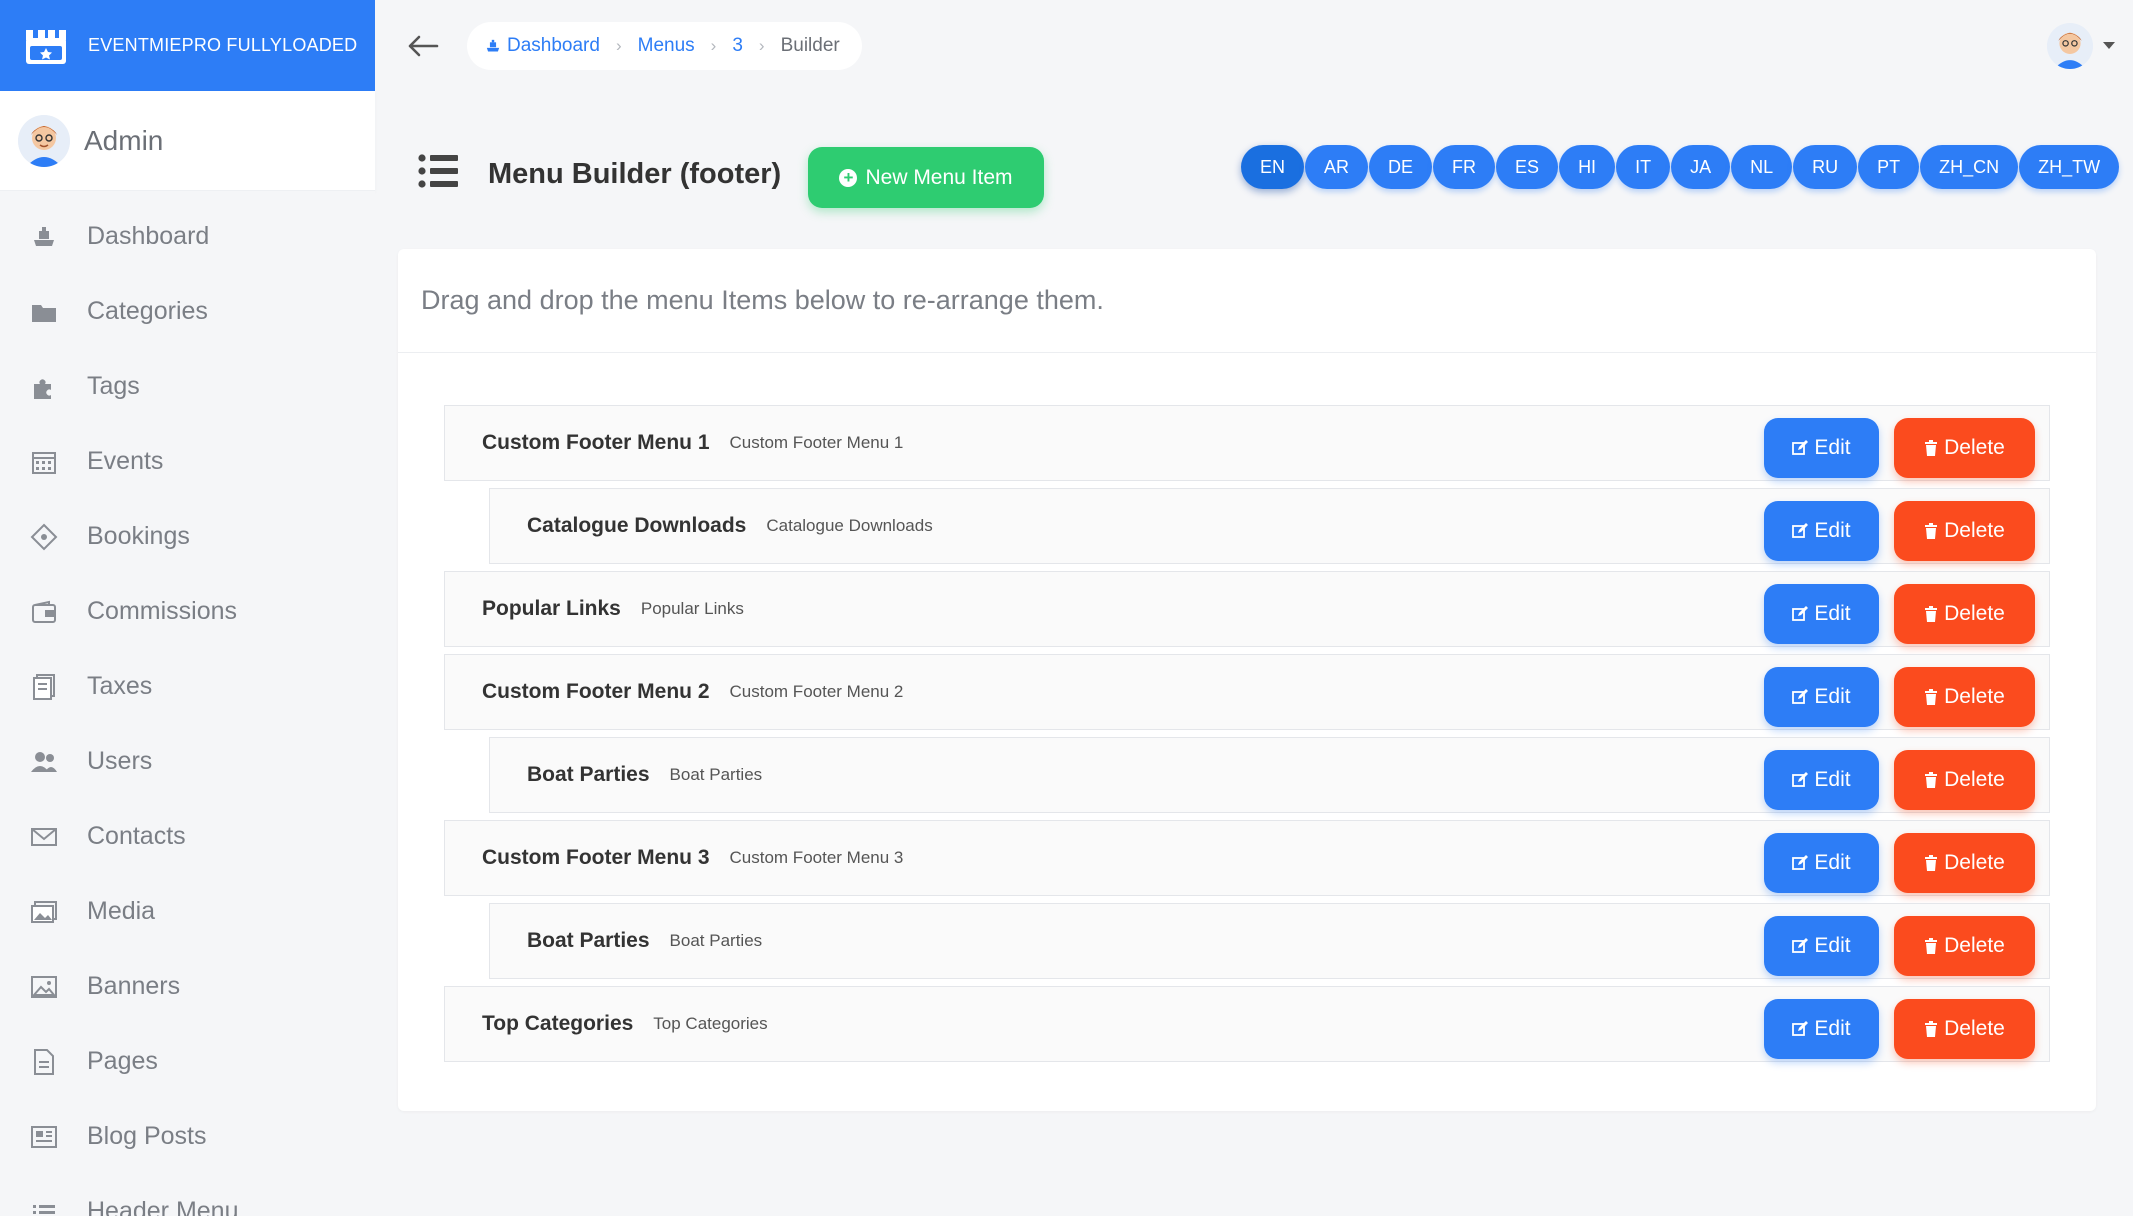 Image resolution: width=2133 pixels, height=1216 pixels. I want to click on new-menu-item-button: + New Menu Item, so click(926, 177).